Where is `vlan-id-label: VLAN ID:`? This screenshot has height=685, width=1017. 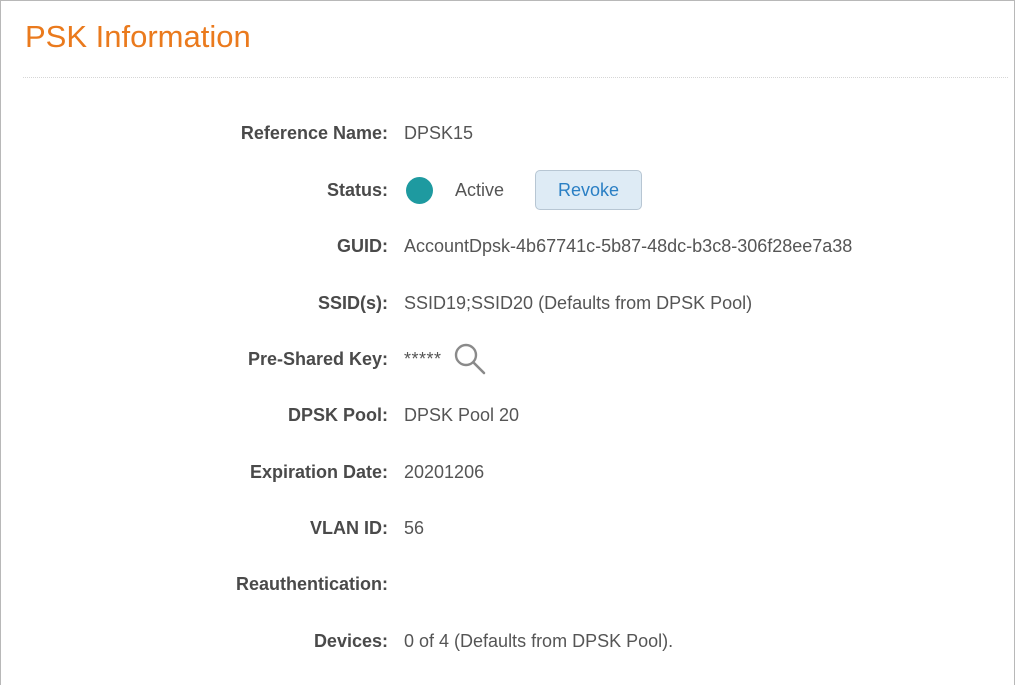 vlan-id-label: VLAN ID: is located at coordinates (349, 527).